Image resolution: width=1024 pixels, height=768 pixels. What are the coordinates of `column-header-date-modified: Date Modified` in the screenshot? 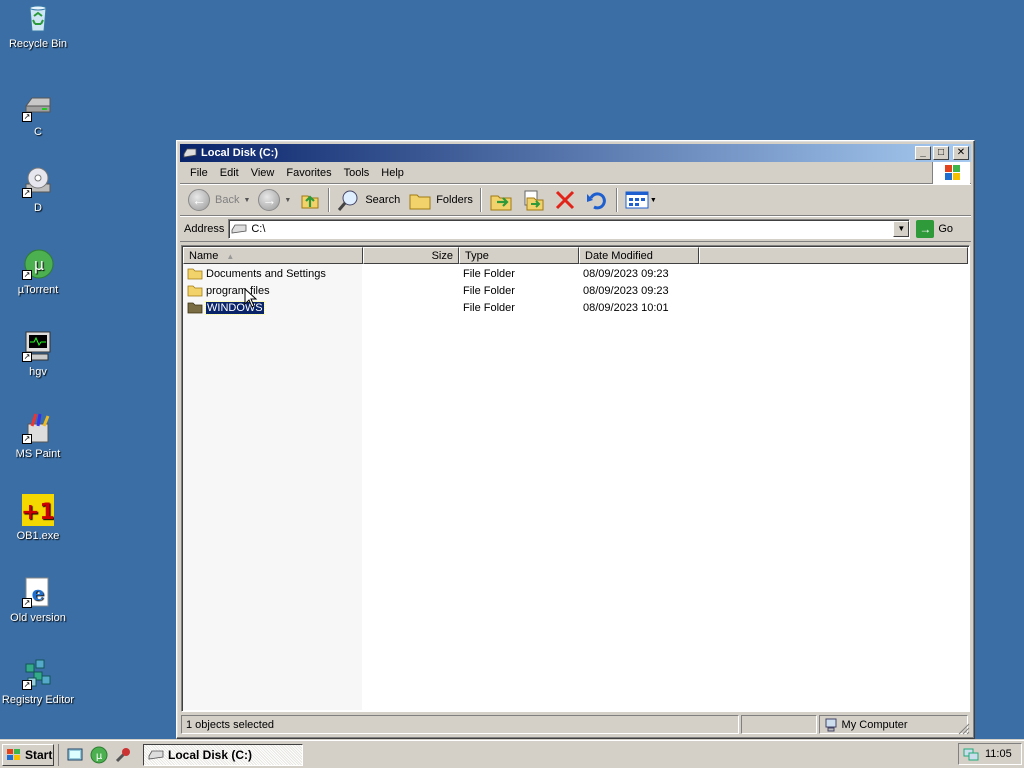 It's located at (639, 255).